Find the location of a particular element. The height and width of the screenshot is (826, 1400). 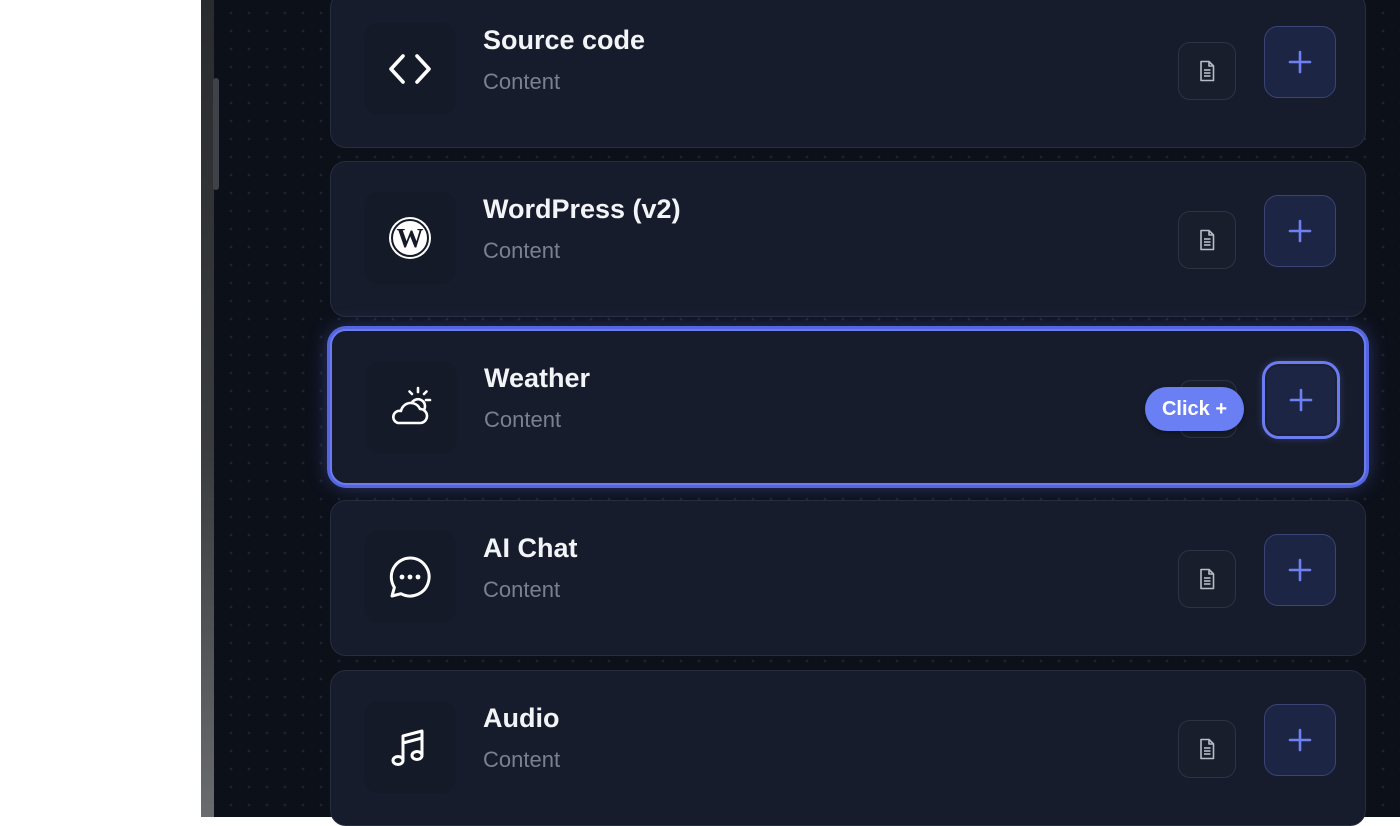

block-card-ai-chat: AI Chat Content is located at coordinates (848, 578).